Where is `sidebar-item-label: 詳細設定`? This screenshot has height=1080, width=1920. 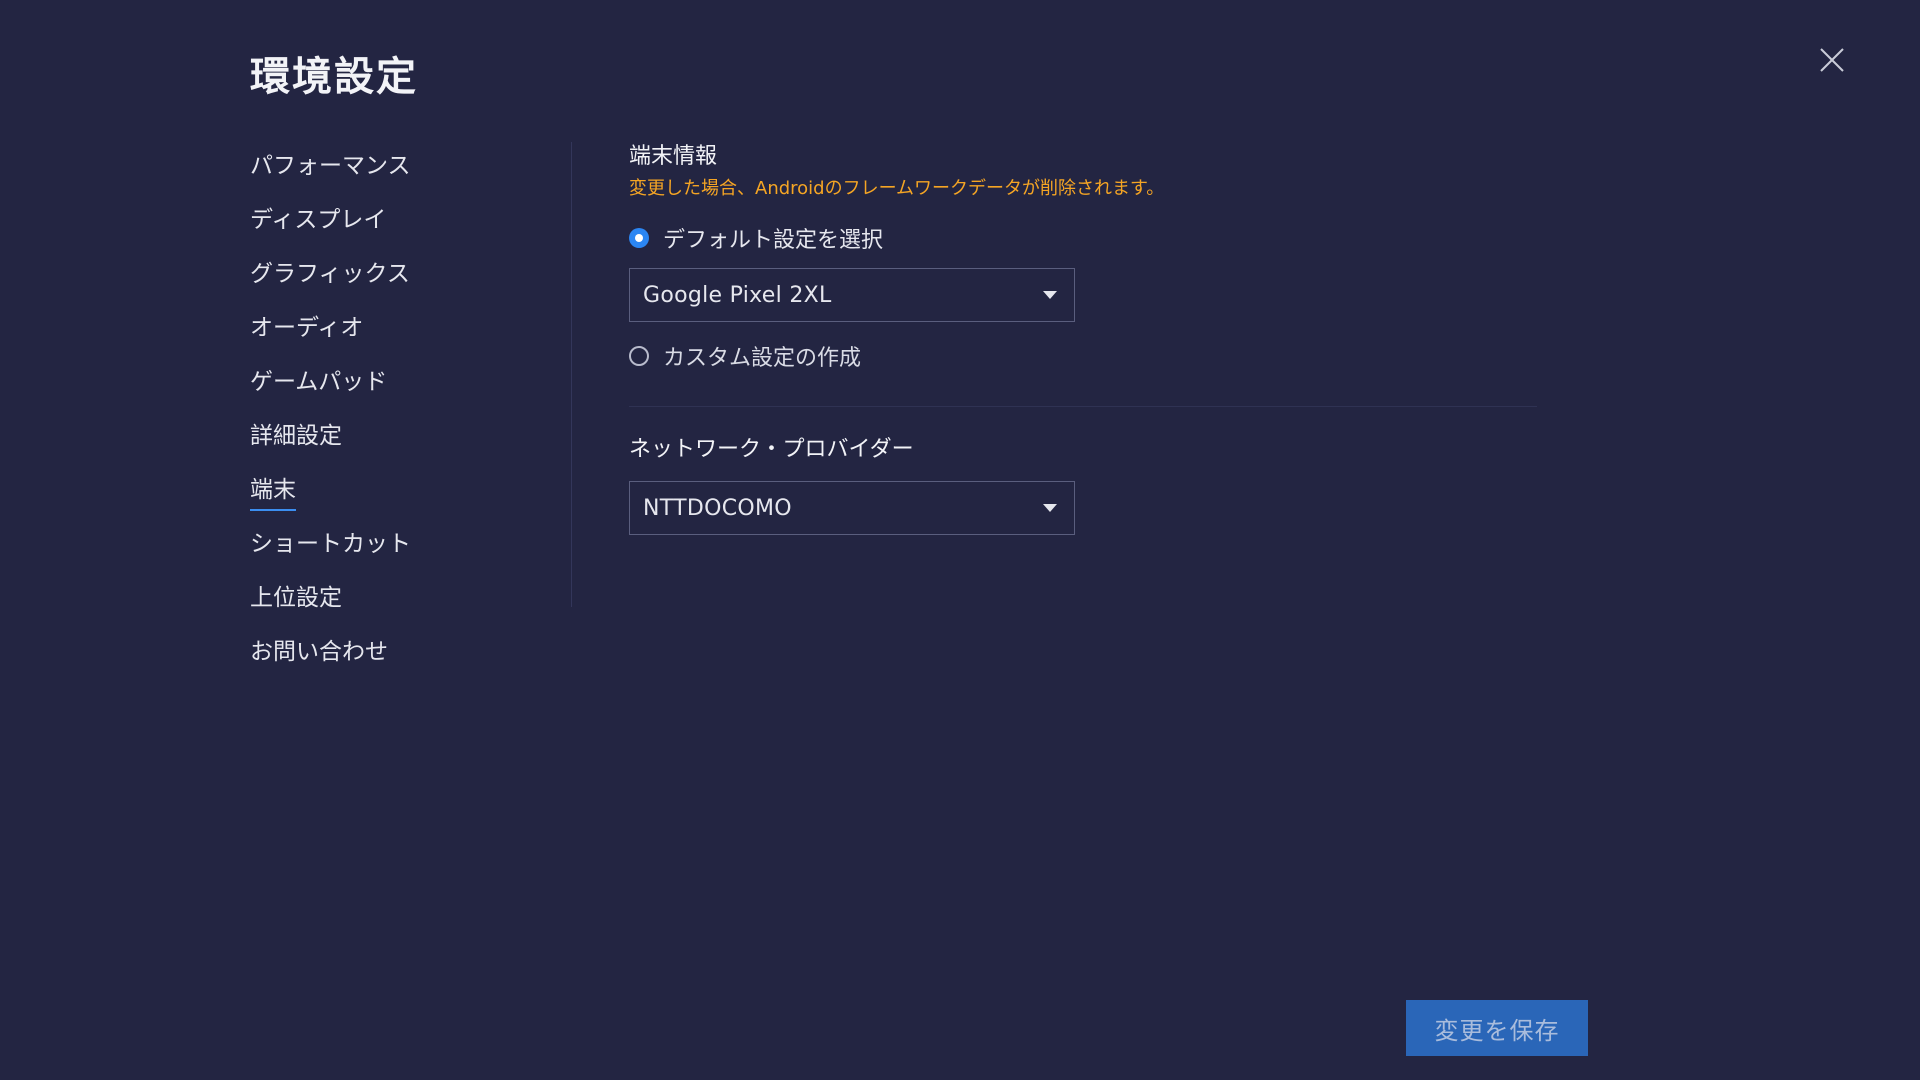 sidebar-item-label: 詳細設定 is located at coordinates (296, 436).